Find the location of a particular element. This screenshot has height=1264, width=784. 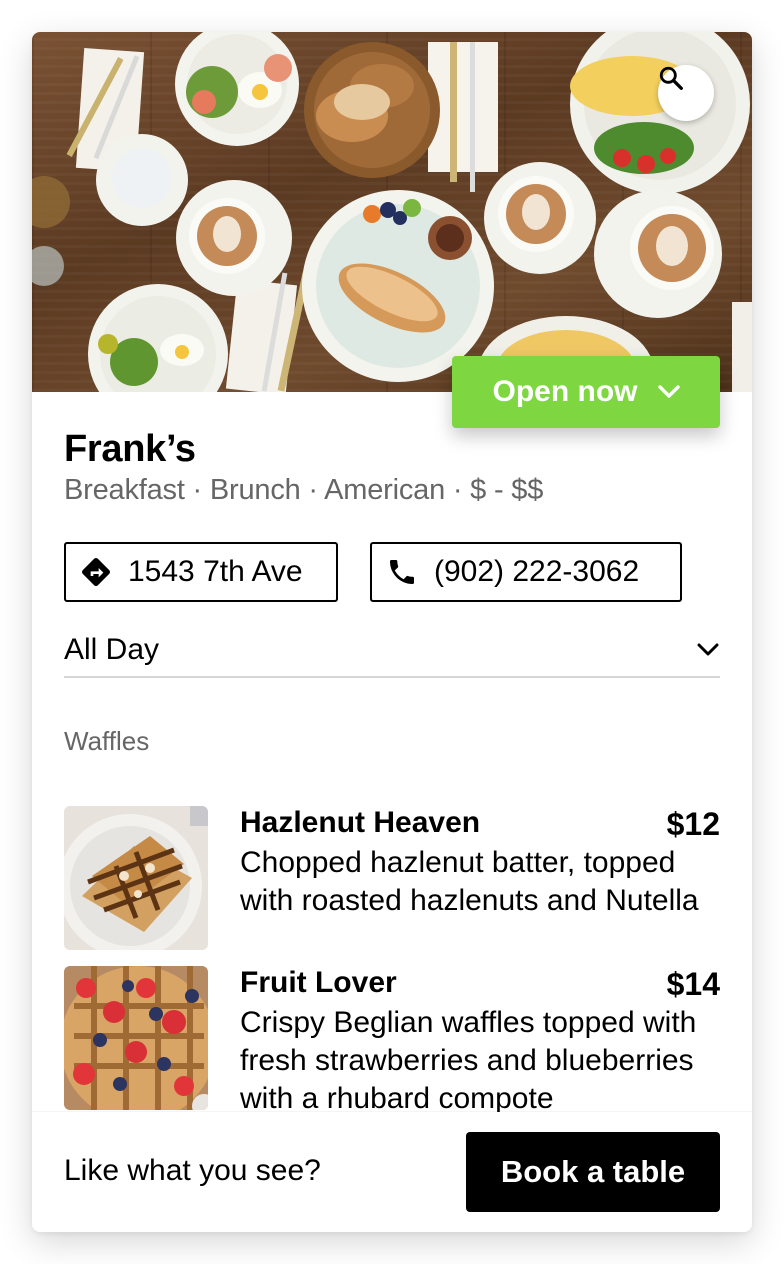

menu-item-name: Hazlenut Heaven is located at coordinates (360, 822).